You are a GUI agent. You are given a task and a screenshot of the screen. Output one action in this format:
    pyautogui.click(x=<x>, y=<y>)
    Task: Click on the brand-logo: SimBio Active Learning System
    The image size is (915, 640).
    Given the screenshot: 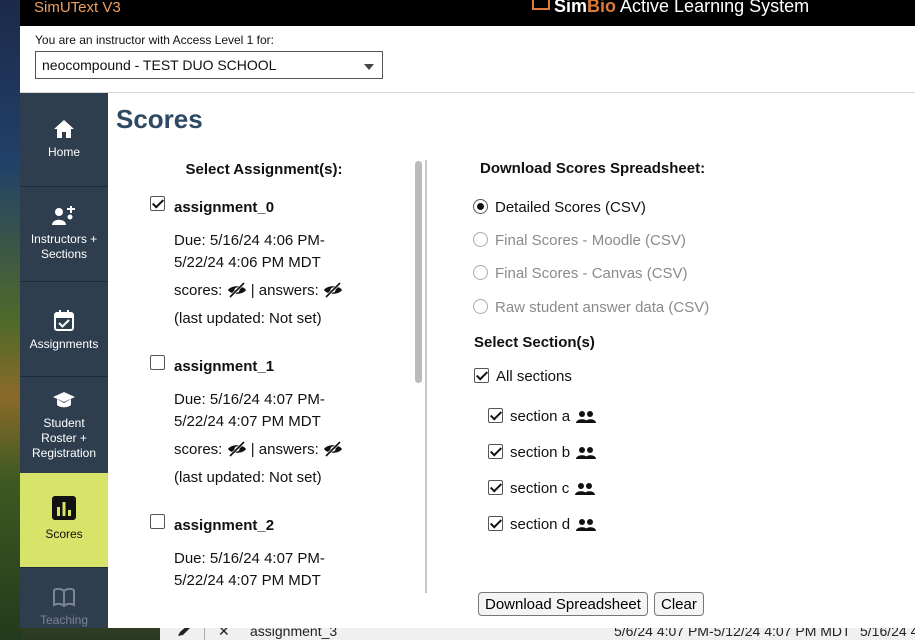 What is the action you would take?
    pyautogui.click(x=670, y=8)
    